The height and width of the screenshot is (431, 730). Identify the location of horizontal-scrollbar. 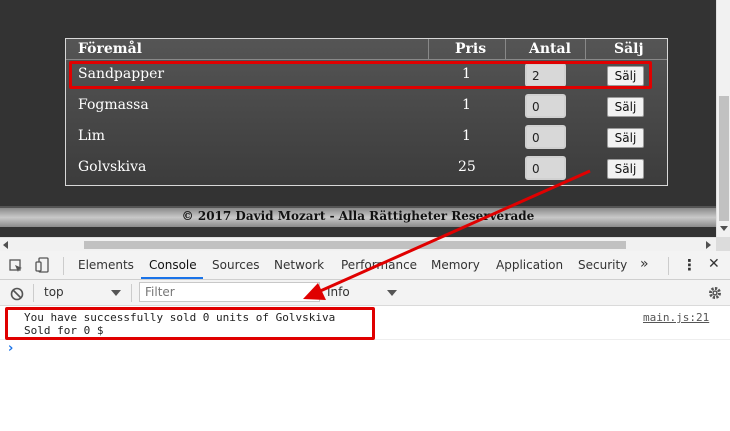
(358, 244).